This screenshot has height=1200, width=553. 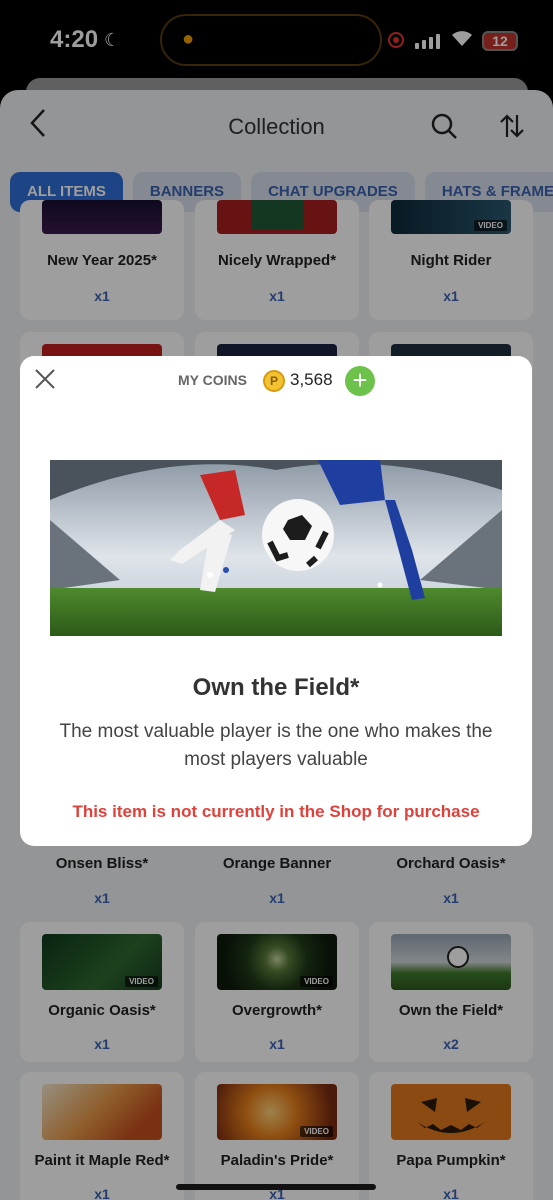 What do you see at coordinates (276, 687) in the screenshot?
I see `item-title: Own the Field*` at bounding box center [276, 687].